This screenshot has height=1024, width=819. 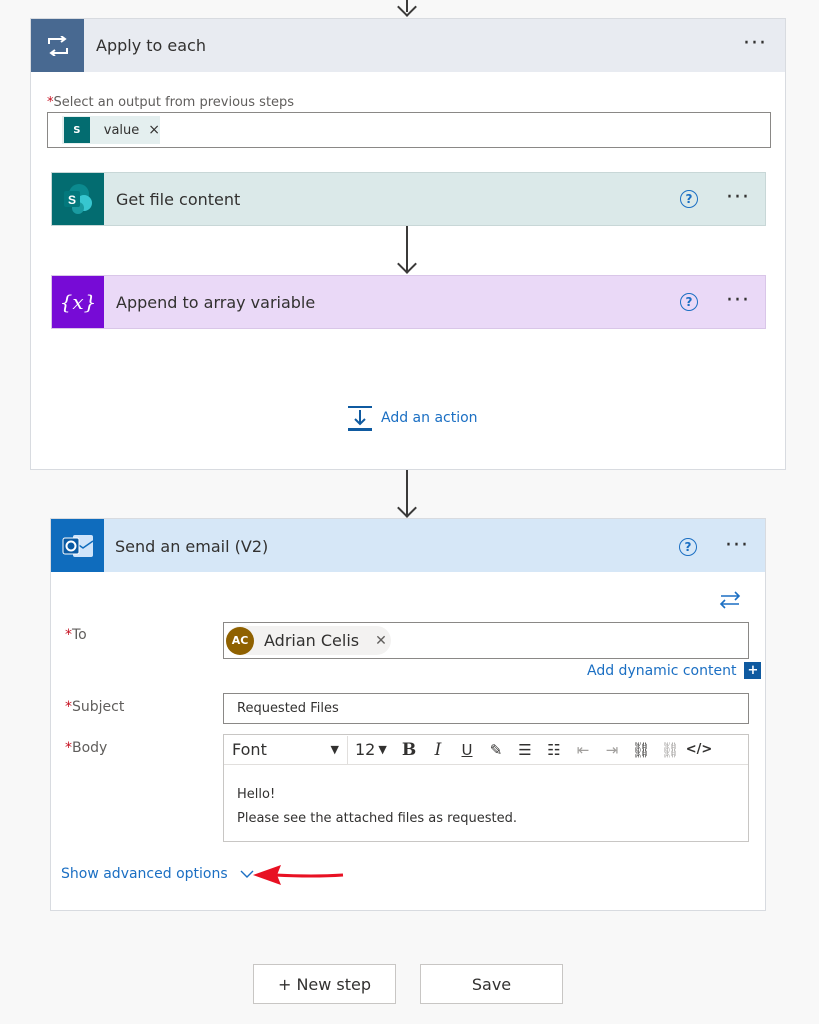 I want to click on link-icon: ⛓, so click(x=641, y=750).